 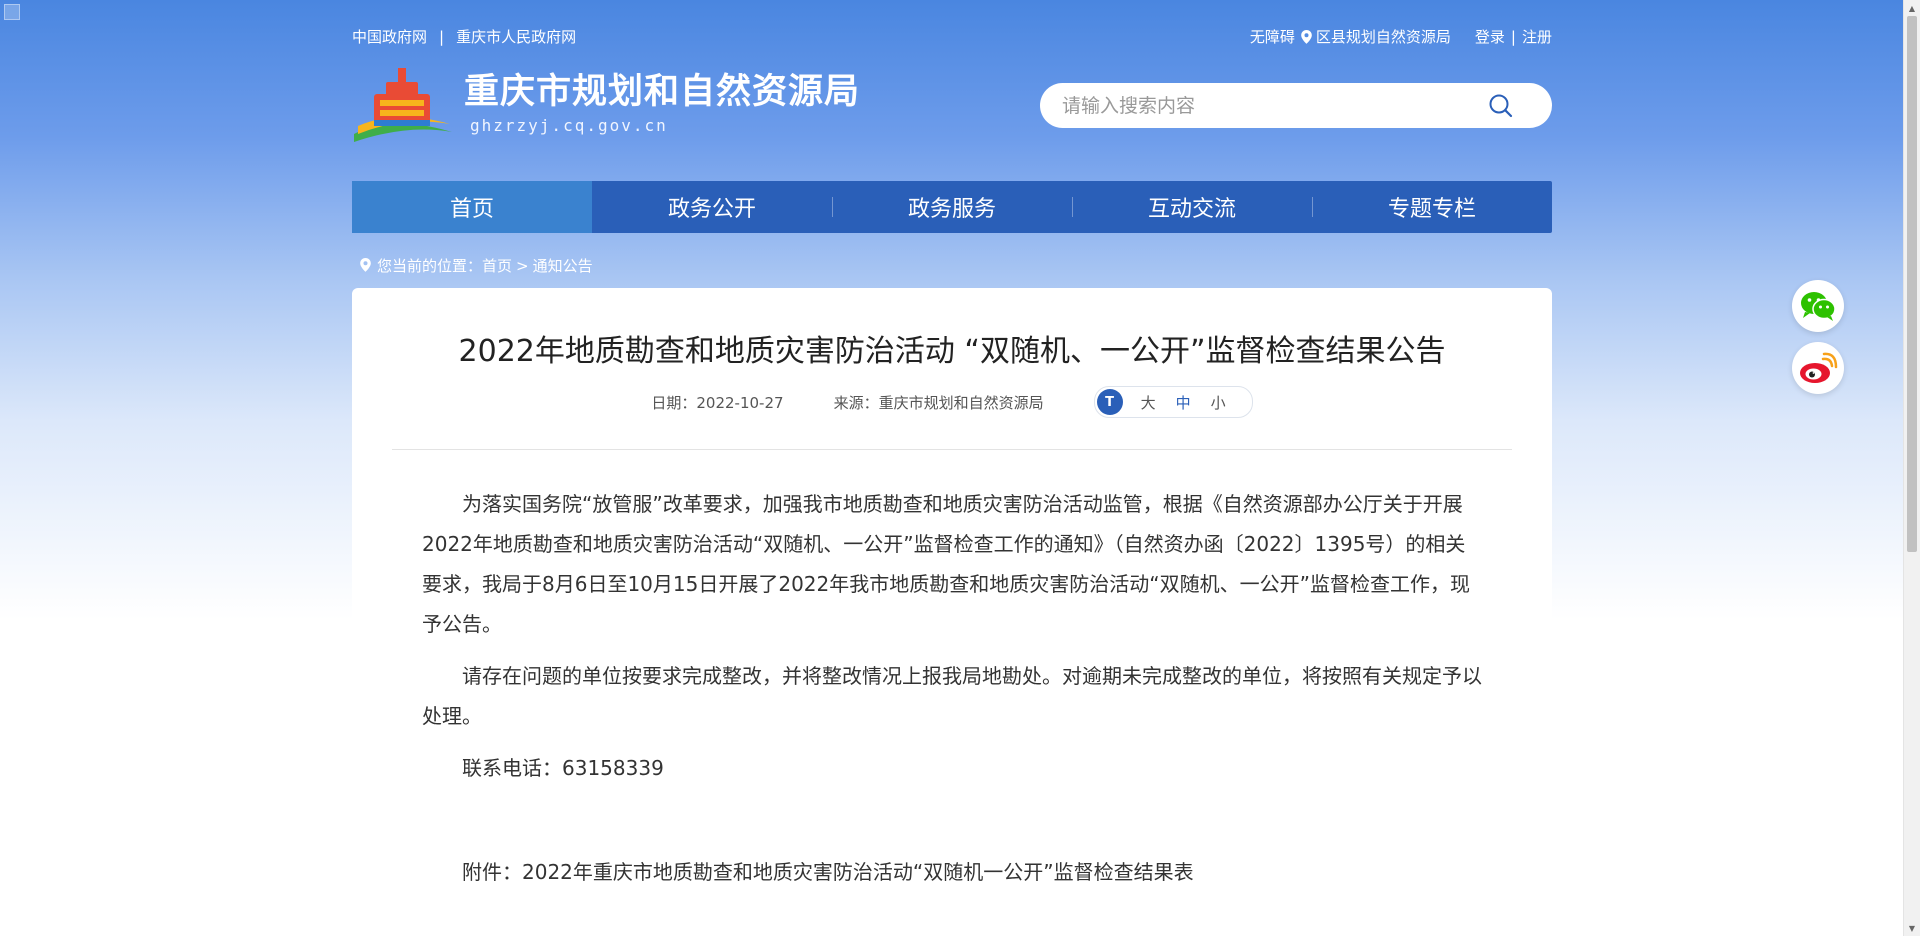 I want to click on site-logo: 重庆市规划和自然资源局 ghzrzyj.cq.gov.cn, so click(x=606, y=104).